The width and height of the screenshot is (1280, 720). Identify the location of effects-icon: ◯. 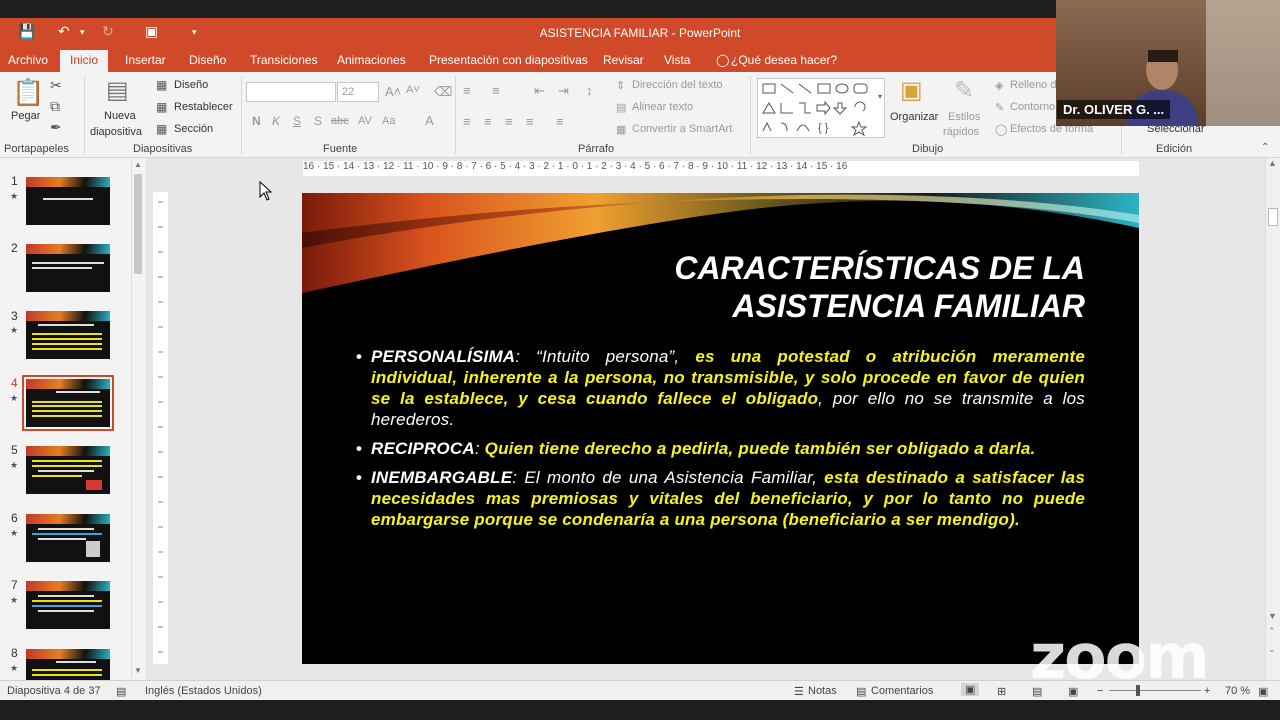
(1001, 130).